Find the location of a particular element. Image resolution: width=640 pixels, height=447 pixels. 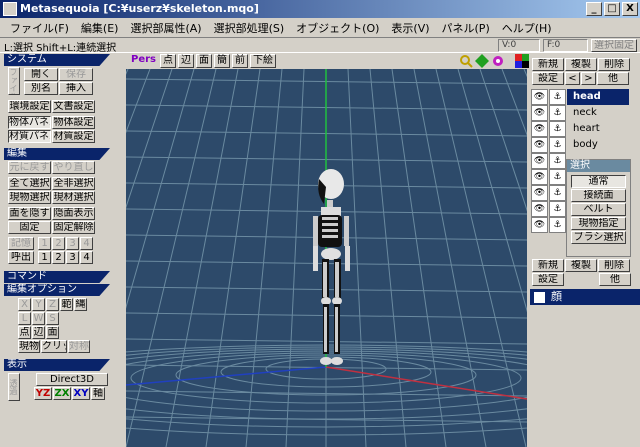

open-button: 開く is located at coordinates (41, 74).